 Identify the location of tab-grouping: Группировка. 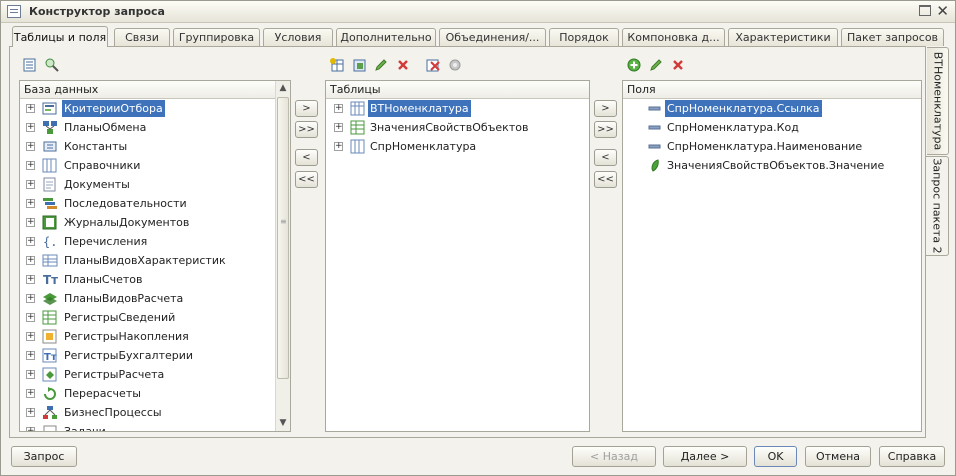
(216, 37).